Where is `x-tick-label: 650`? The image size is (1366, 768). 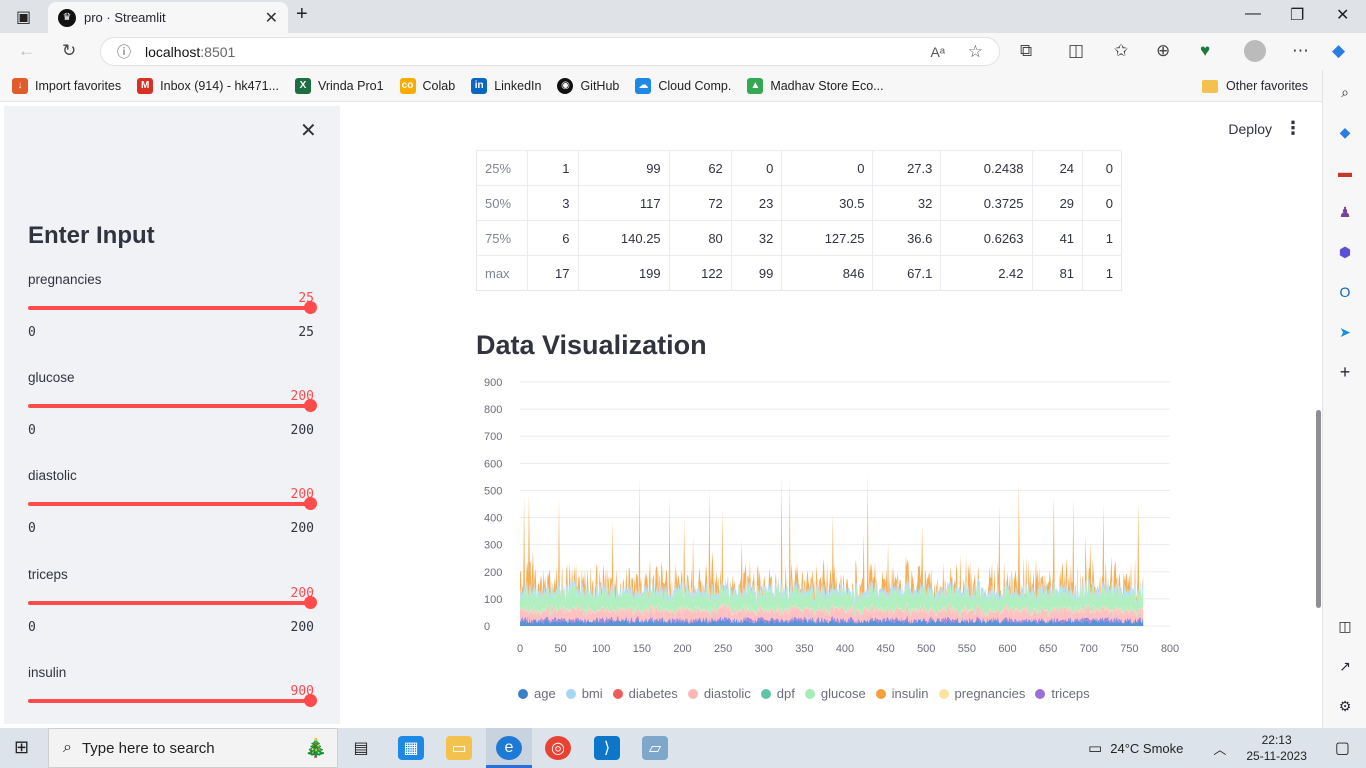 x-tick-label: 650 is located at coordinates (1048, 649).